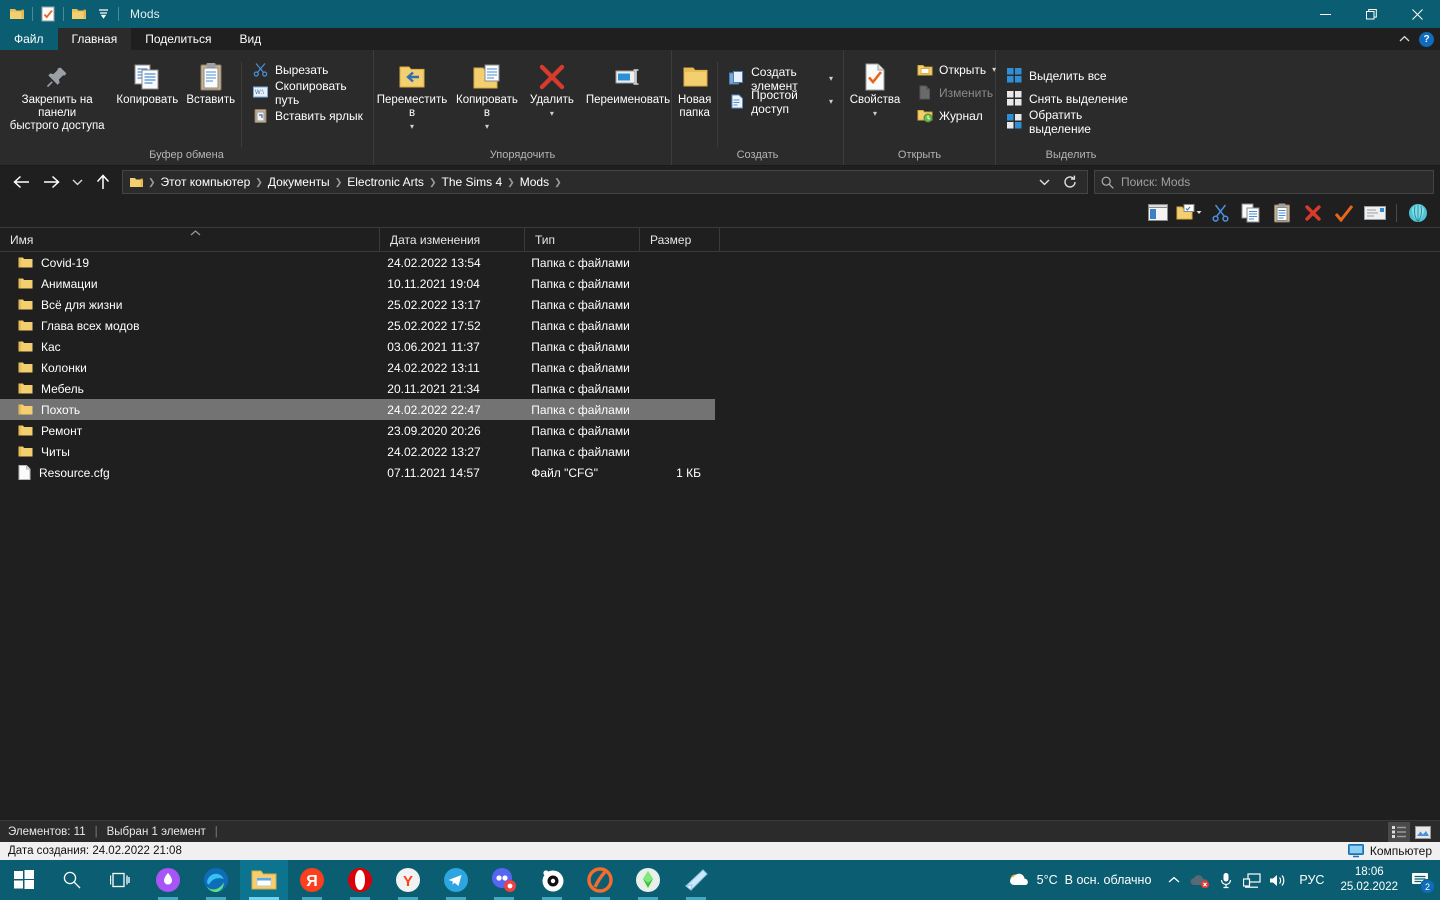  What do you see at coordinates (29, 39) in the screenshot?
I see `tab-file: Файл` at bounding box center [29, 39].